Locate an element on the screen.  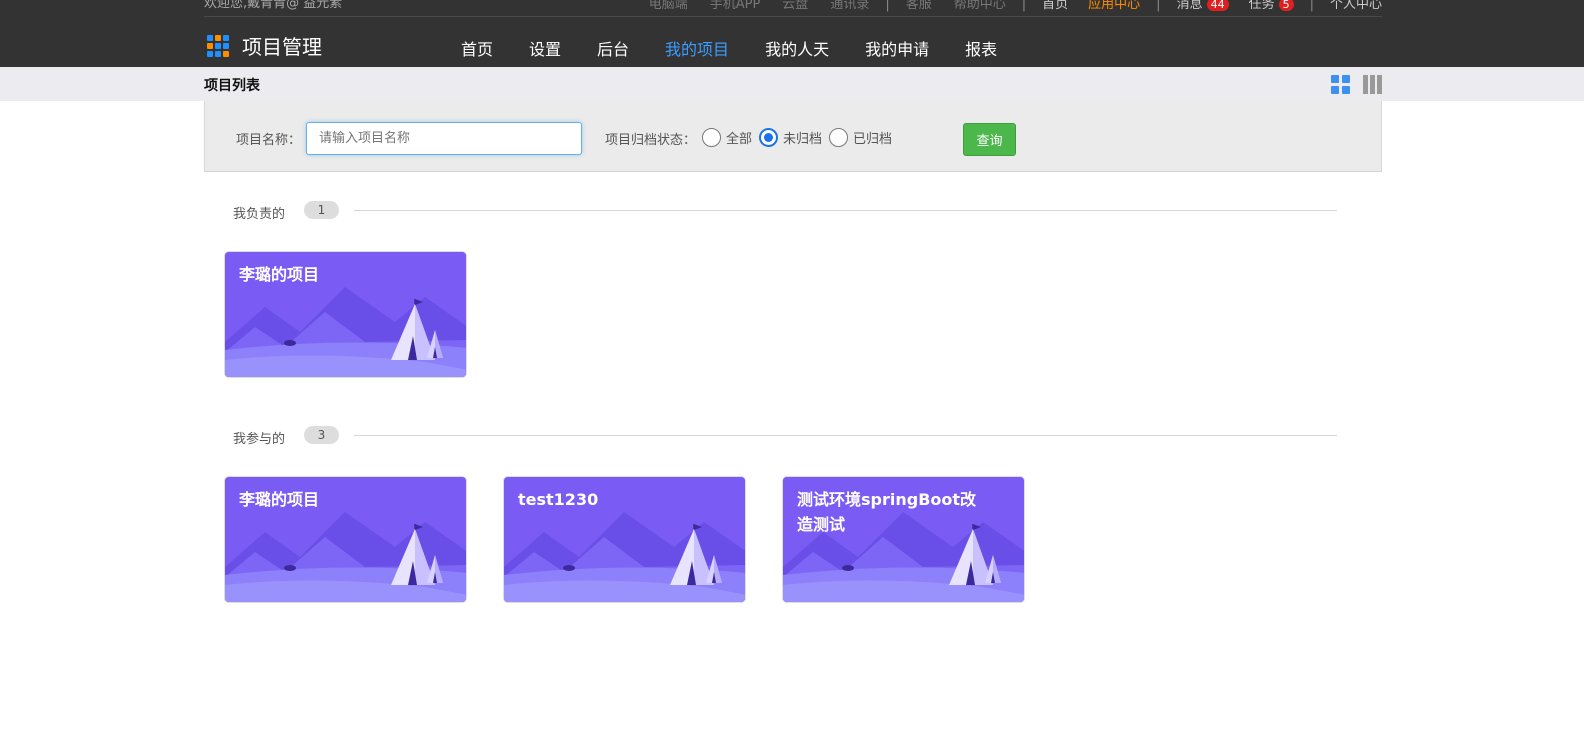
page-title: 项目列表 is located at coordinates (232, 86).